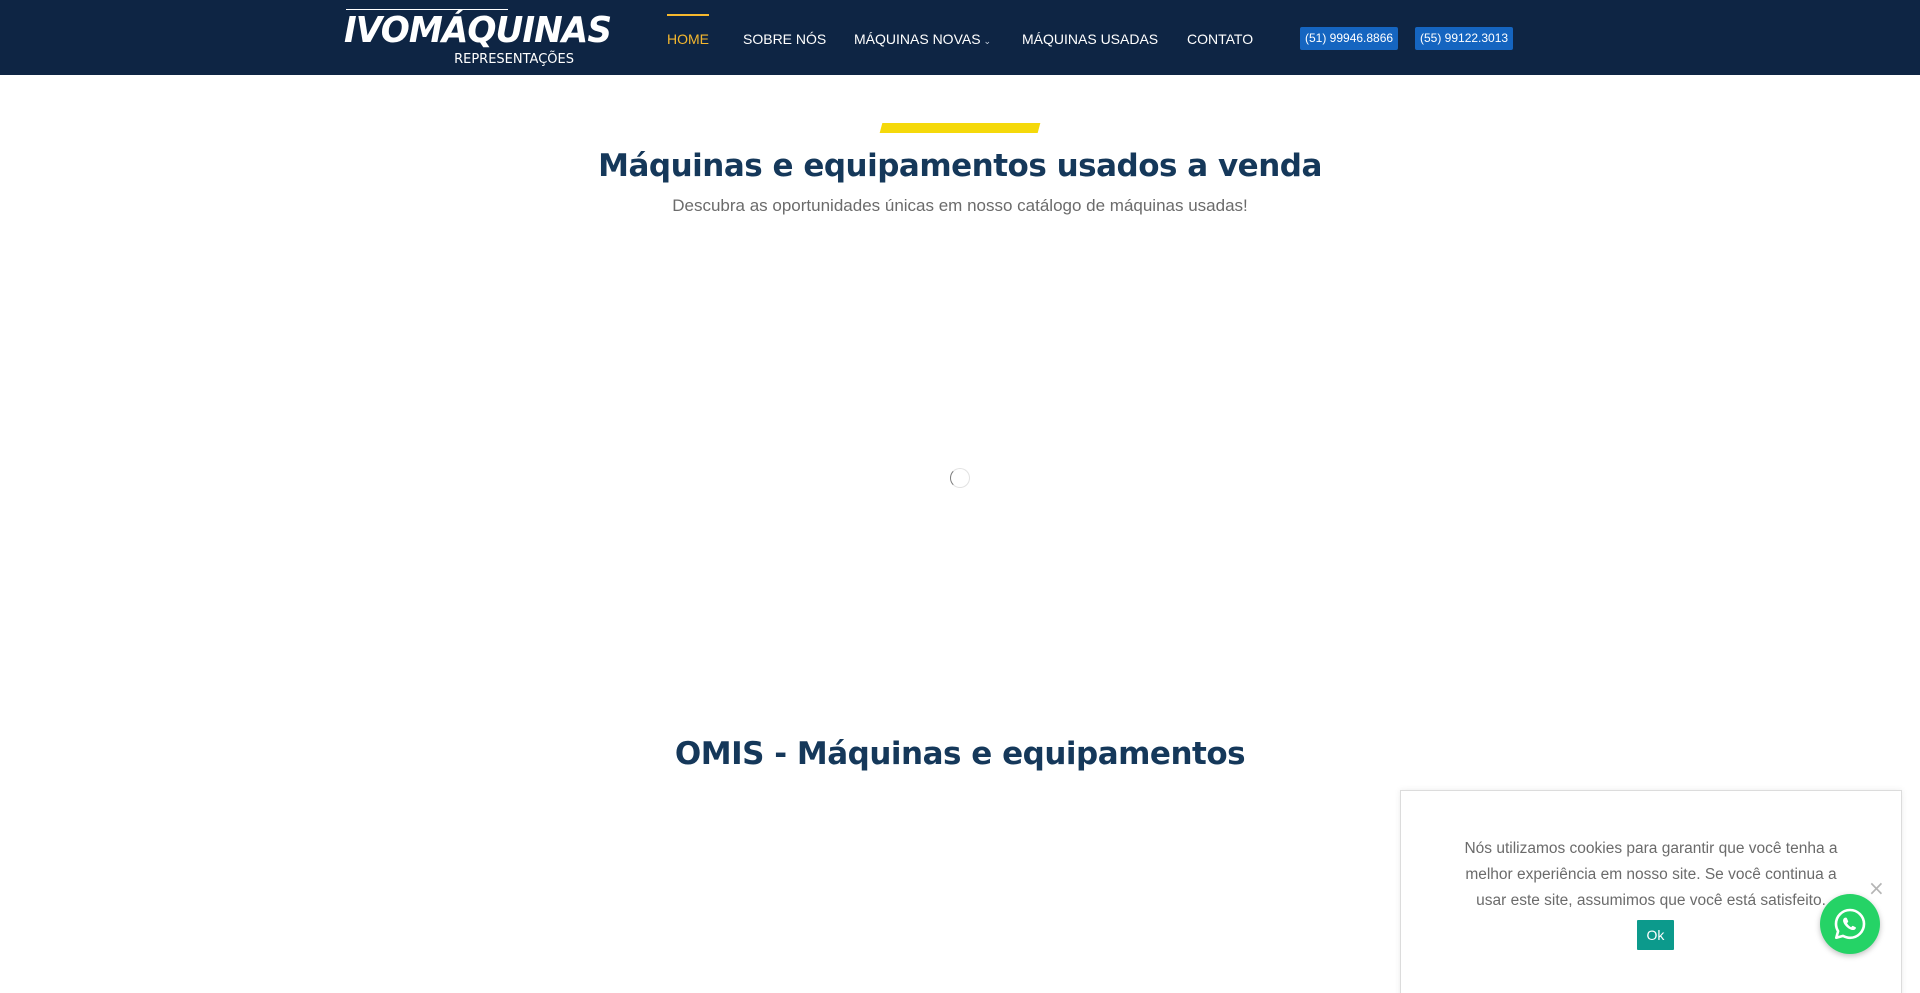 Image resolution: width=1920 pixels, height=993 pixels. I want to click on whatsapp-icon, so click(1850, 924).